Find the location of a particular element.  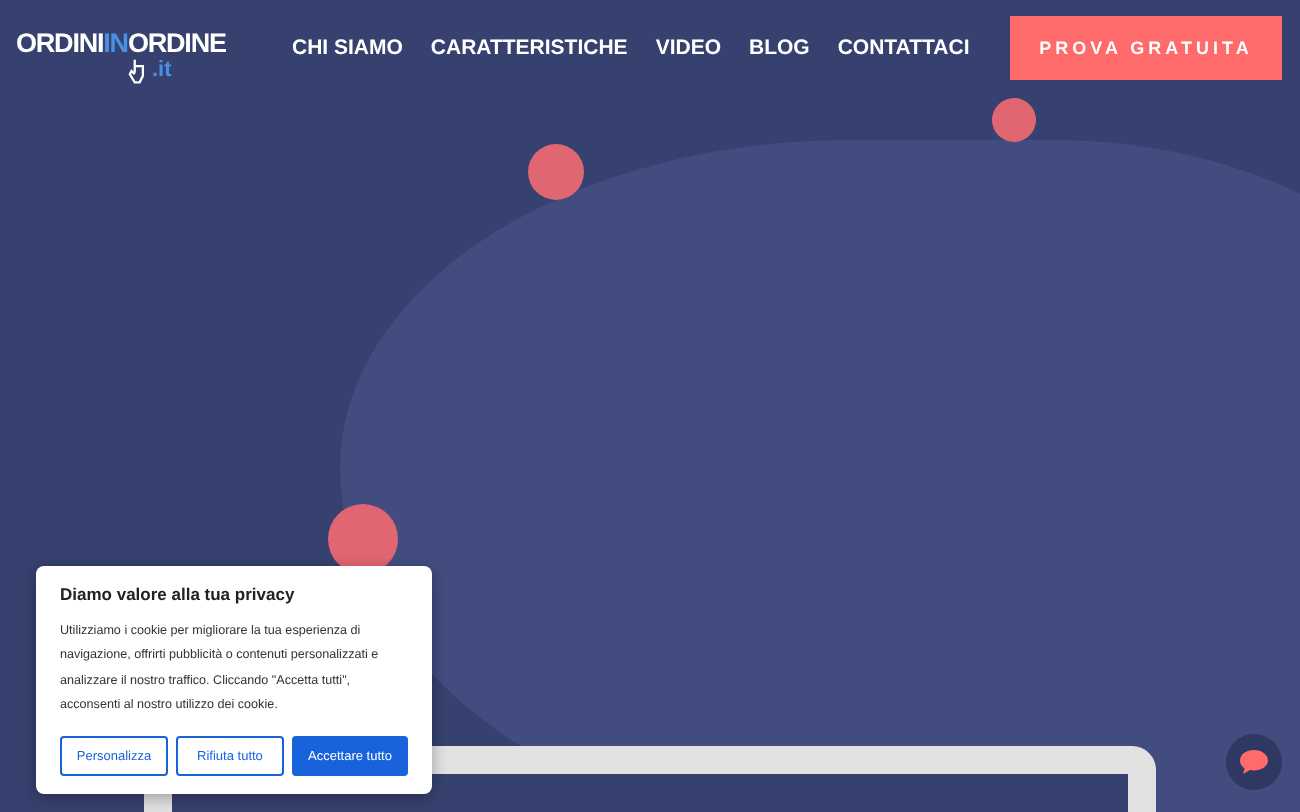

logo-suffix: .it is located at coordinates (162, 70).